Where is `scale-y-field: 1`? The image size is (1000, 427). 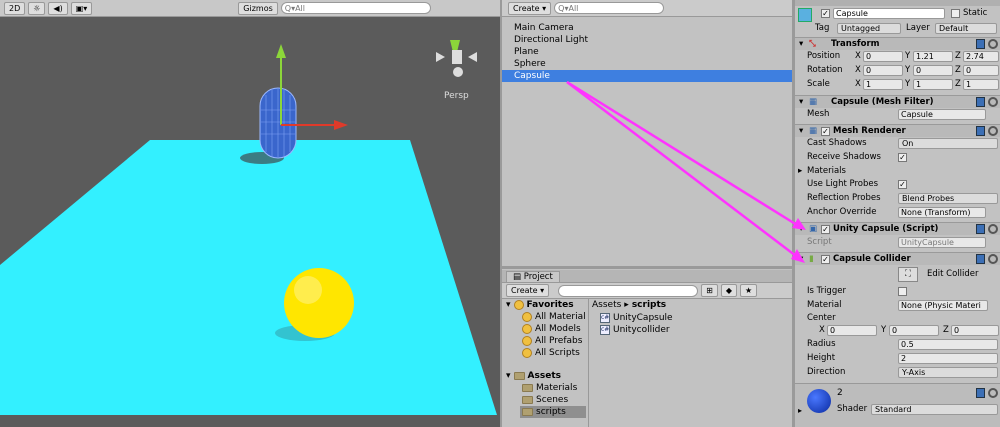 scale-y-field: 1 is located at coordinates (933, 84).